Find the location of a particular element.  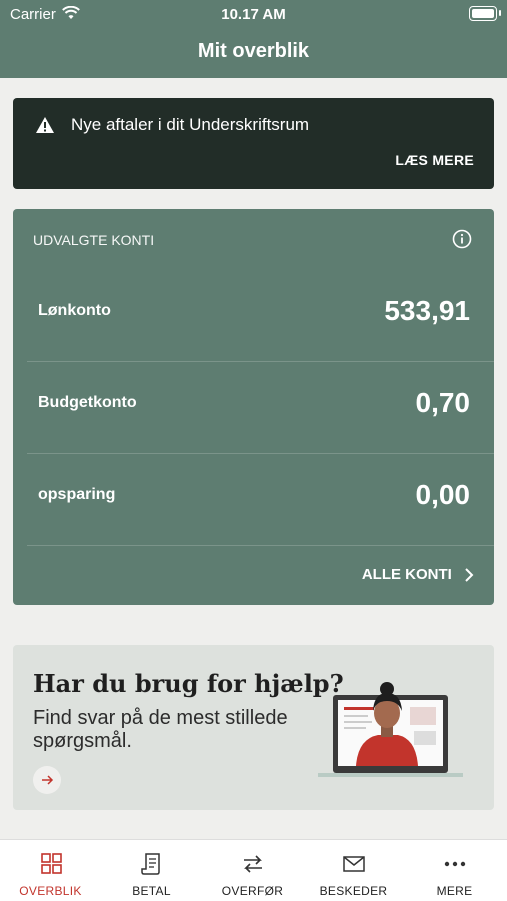

info-icon is located at coordinates (462, 239).